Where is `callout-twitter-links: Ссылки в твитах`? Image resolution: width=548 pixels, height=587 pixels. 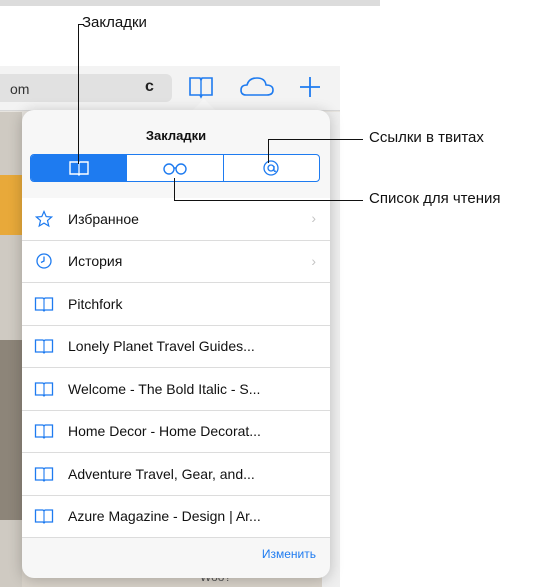 callout-twitter-links: Ссылки в твитах is located at coordinates (426, 137).